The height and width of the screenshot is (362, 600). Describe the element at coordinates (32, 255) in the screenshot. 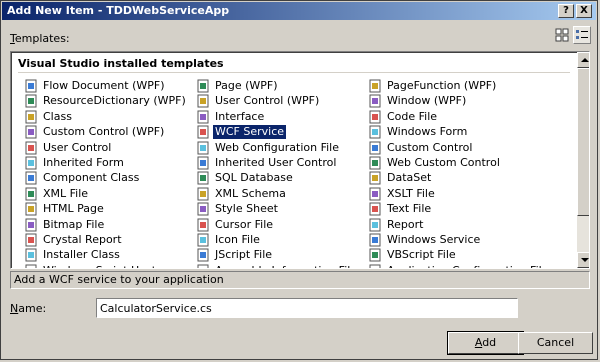

I see `installer-icon` at that location.